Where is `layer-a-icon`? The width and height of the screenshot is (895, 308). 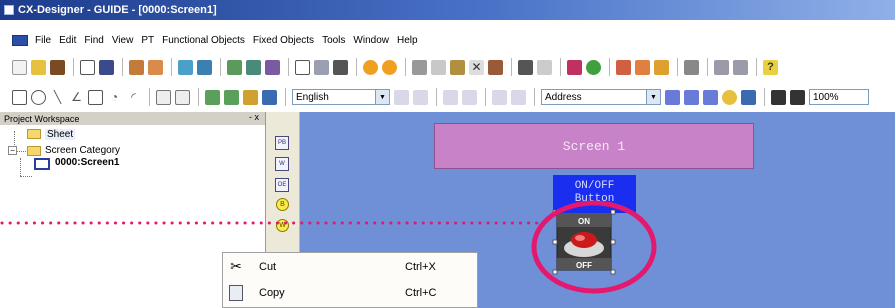
layer-a-icon is located at coordinates (212, 97).